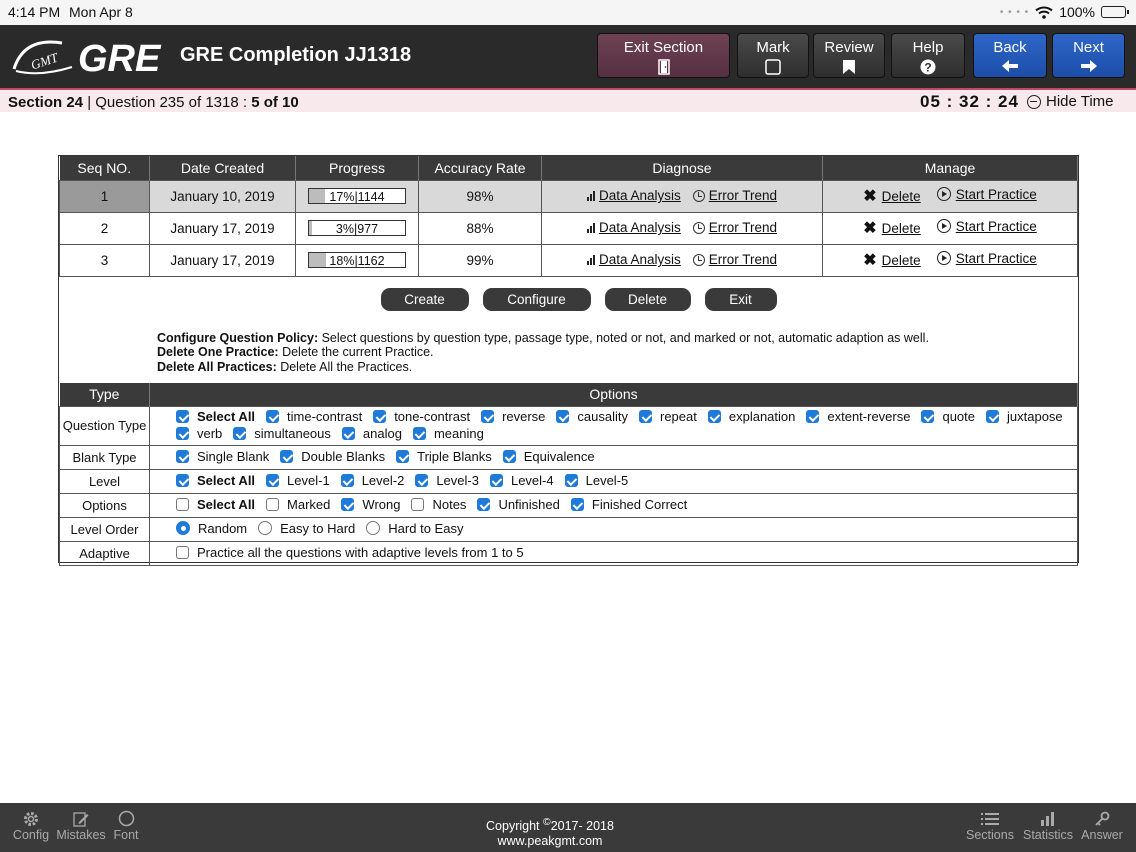  What do you see at coordinates (751, 416) in the screenshot?
I see `qt-explanation-checkbox: explanation` at bounding box center [751, 416].